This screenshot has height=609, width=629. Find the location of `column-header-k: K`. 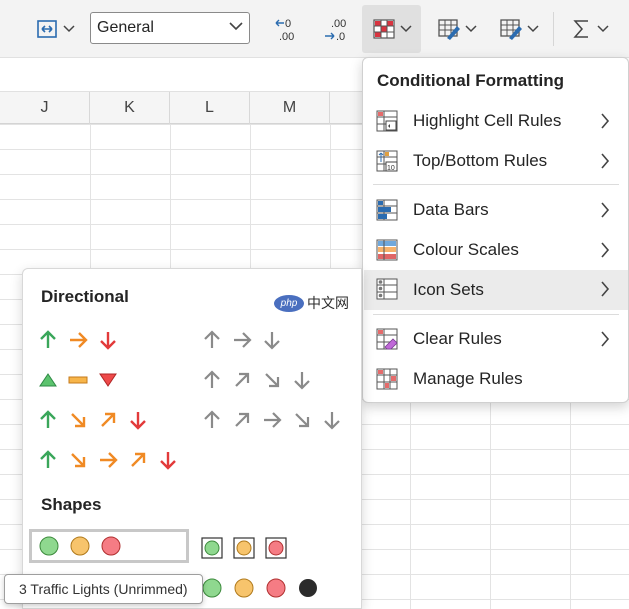

column-header-k: K is located at coordinates (130, 108).